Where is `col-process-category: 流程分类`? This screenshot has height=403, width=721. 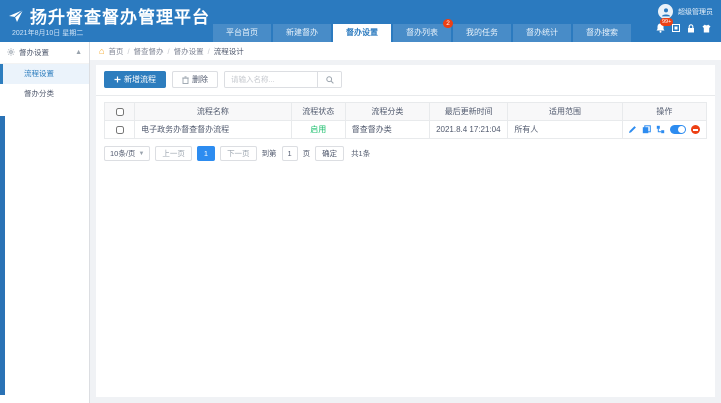 col-process-category: 流程分类 is located at coordinates (387, 111).